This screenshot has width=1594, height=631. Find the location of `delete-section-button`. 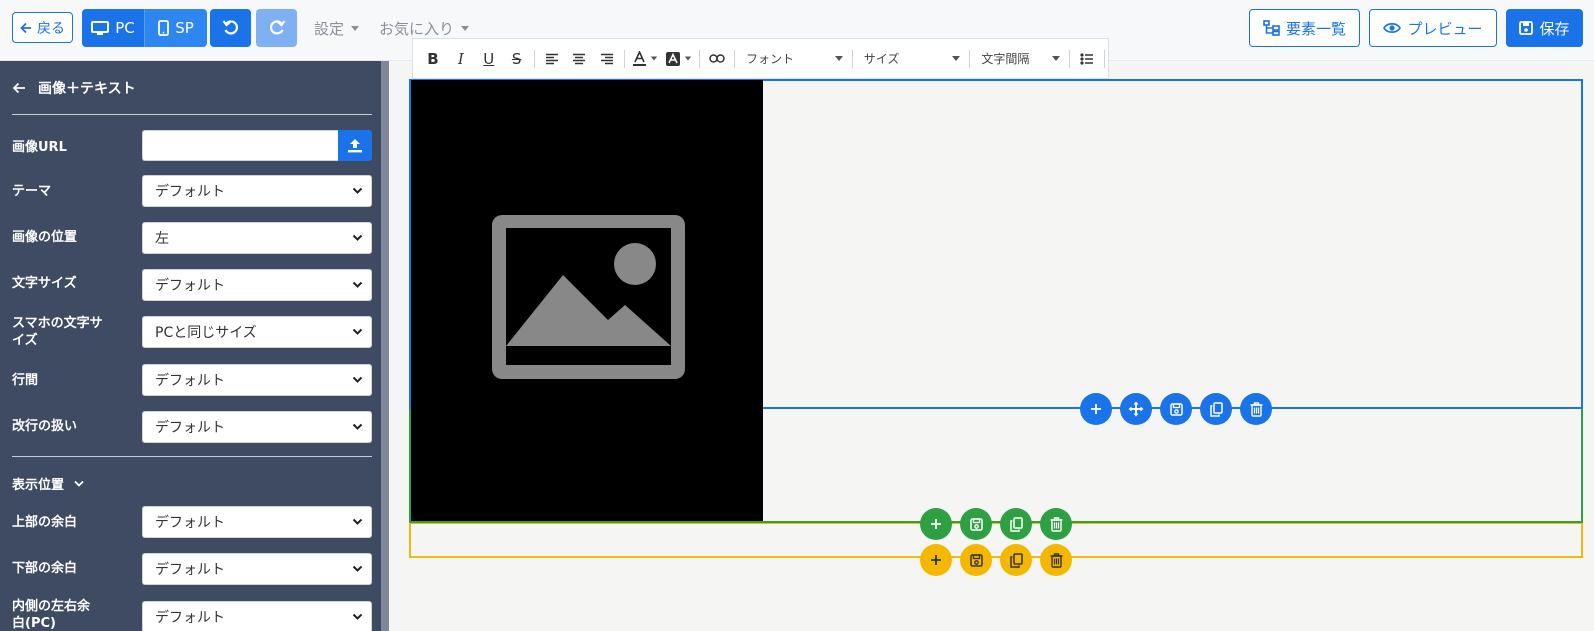

delete-section-button is located at coordinates (1056, 560).